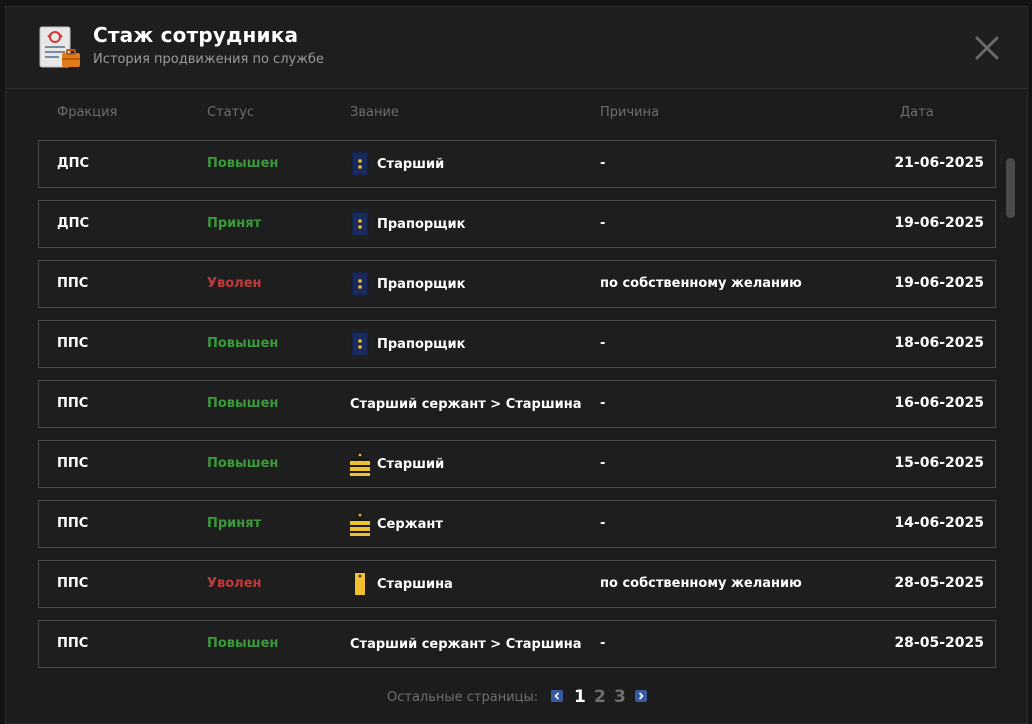  Describe the element at coordinates (630, 112) in the screenshot. I see `column-header-reason: Причина` at that location.